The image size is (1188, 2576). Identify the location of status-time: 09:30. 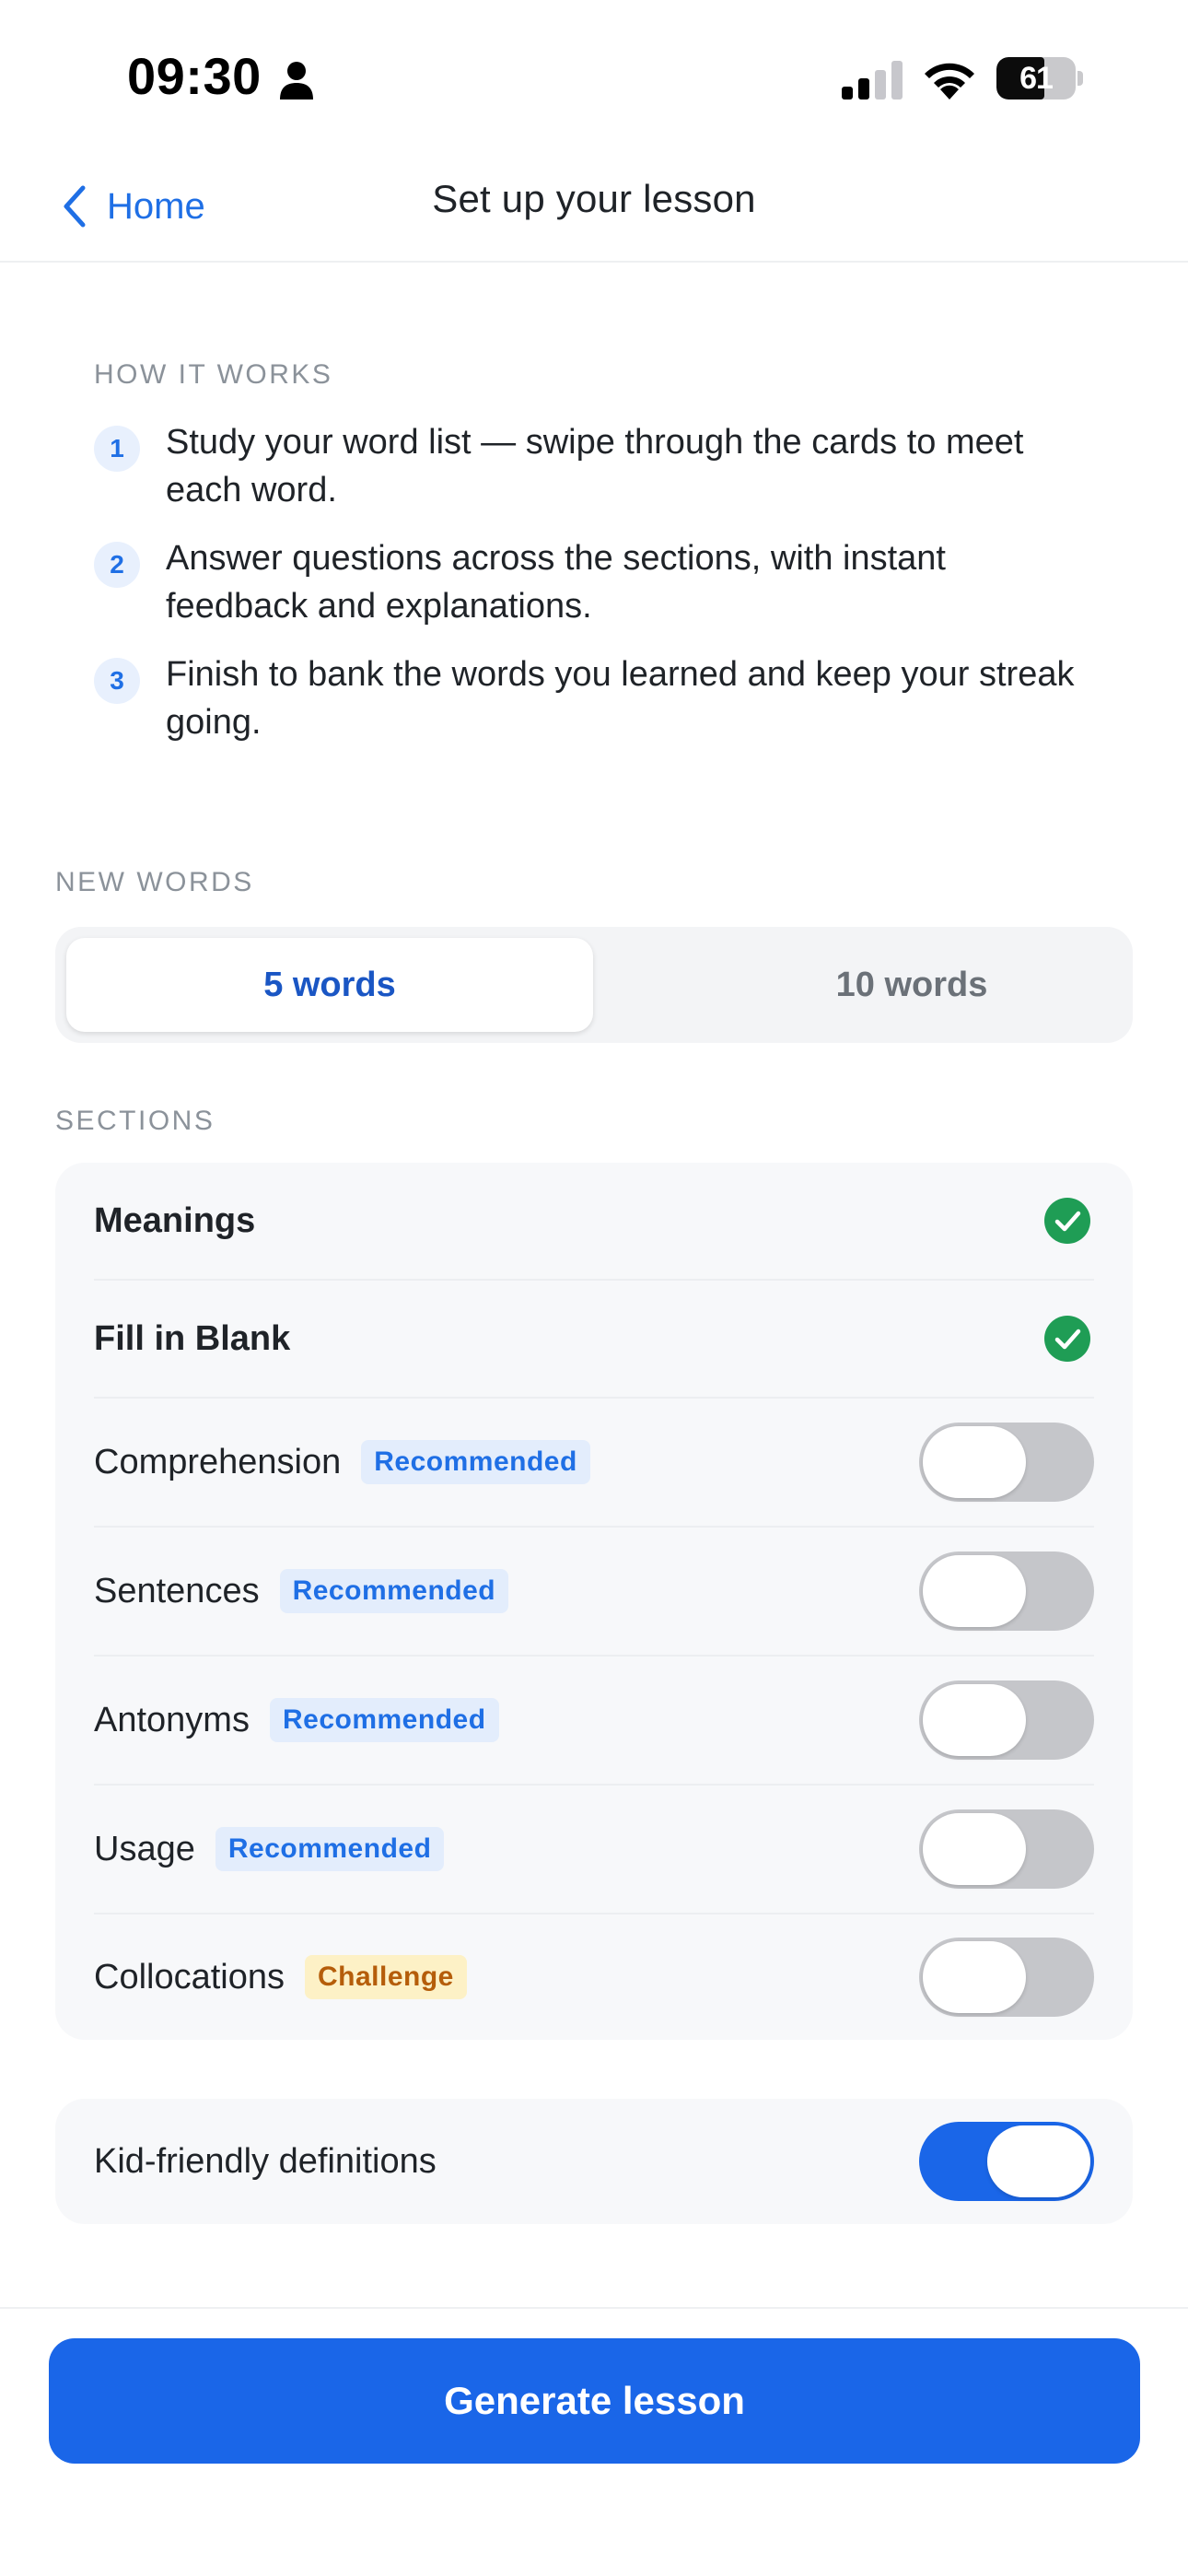
(194, 76).